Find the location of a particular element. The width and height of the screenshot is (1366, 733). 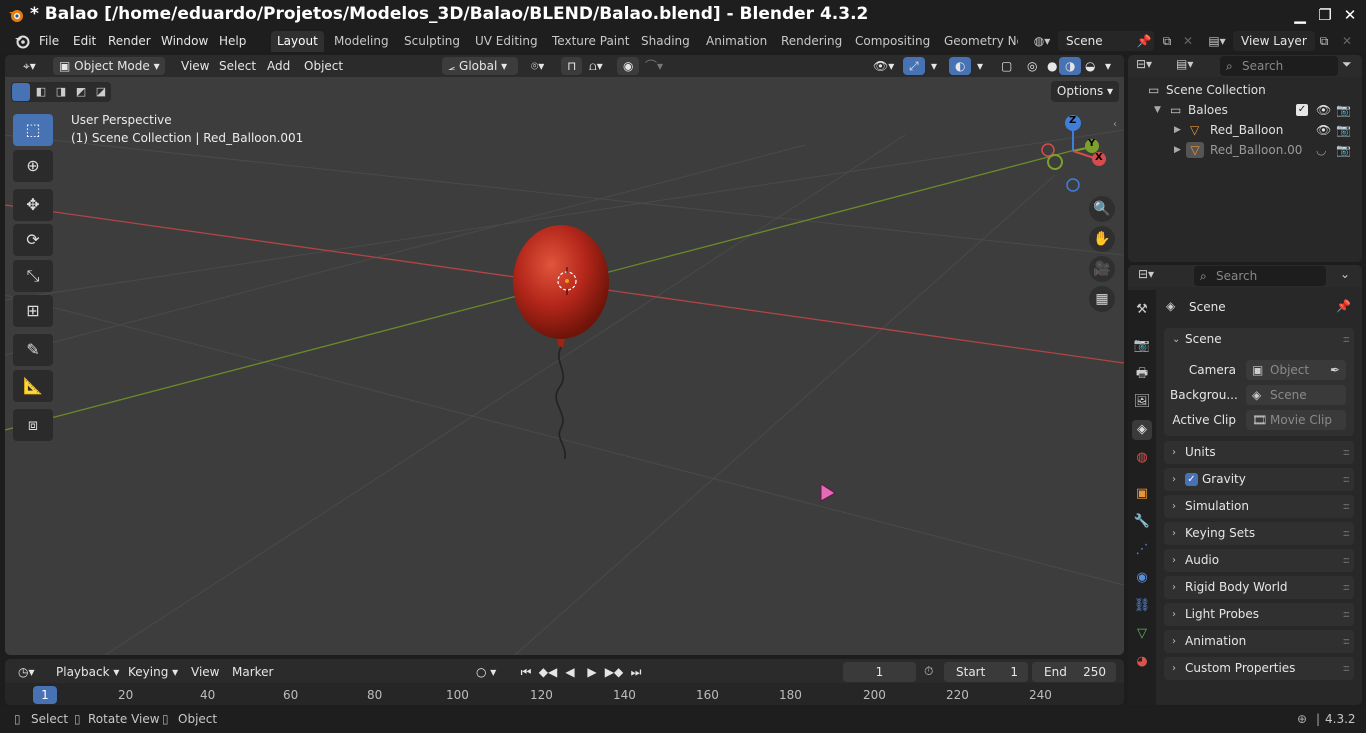

camera-field: ▣ Object ✒ is located at coordinates (1296, 370).